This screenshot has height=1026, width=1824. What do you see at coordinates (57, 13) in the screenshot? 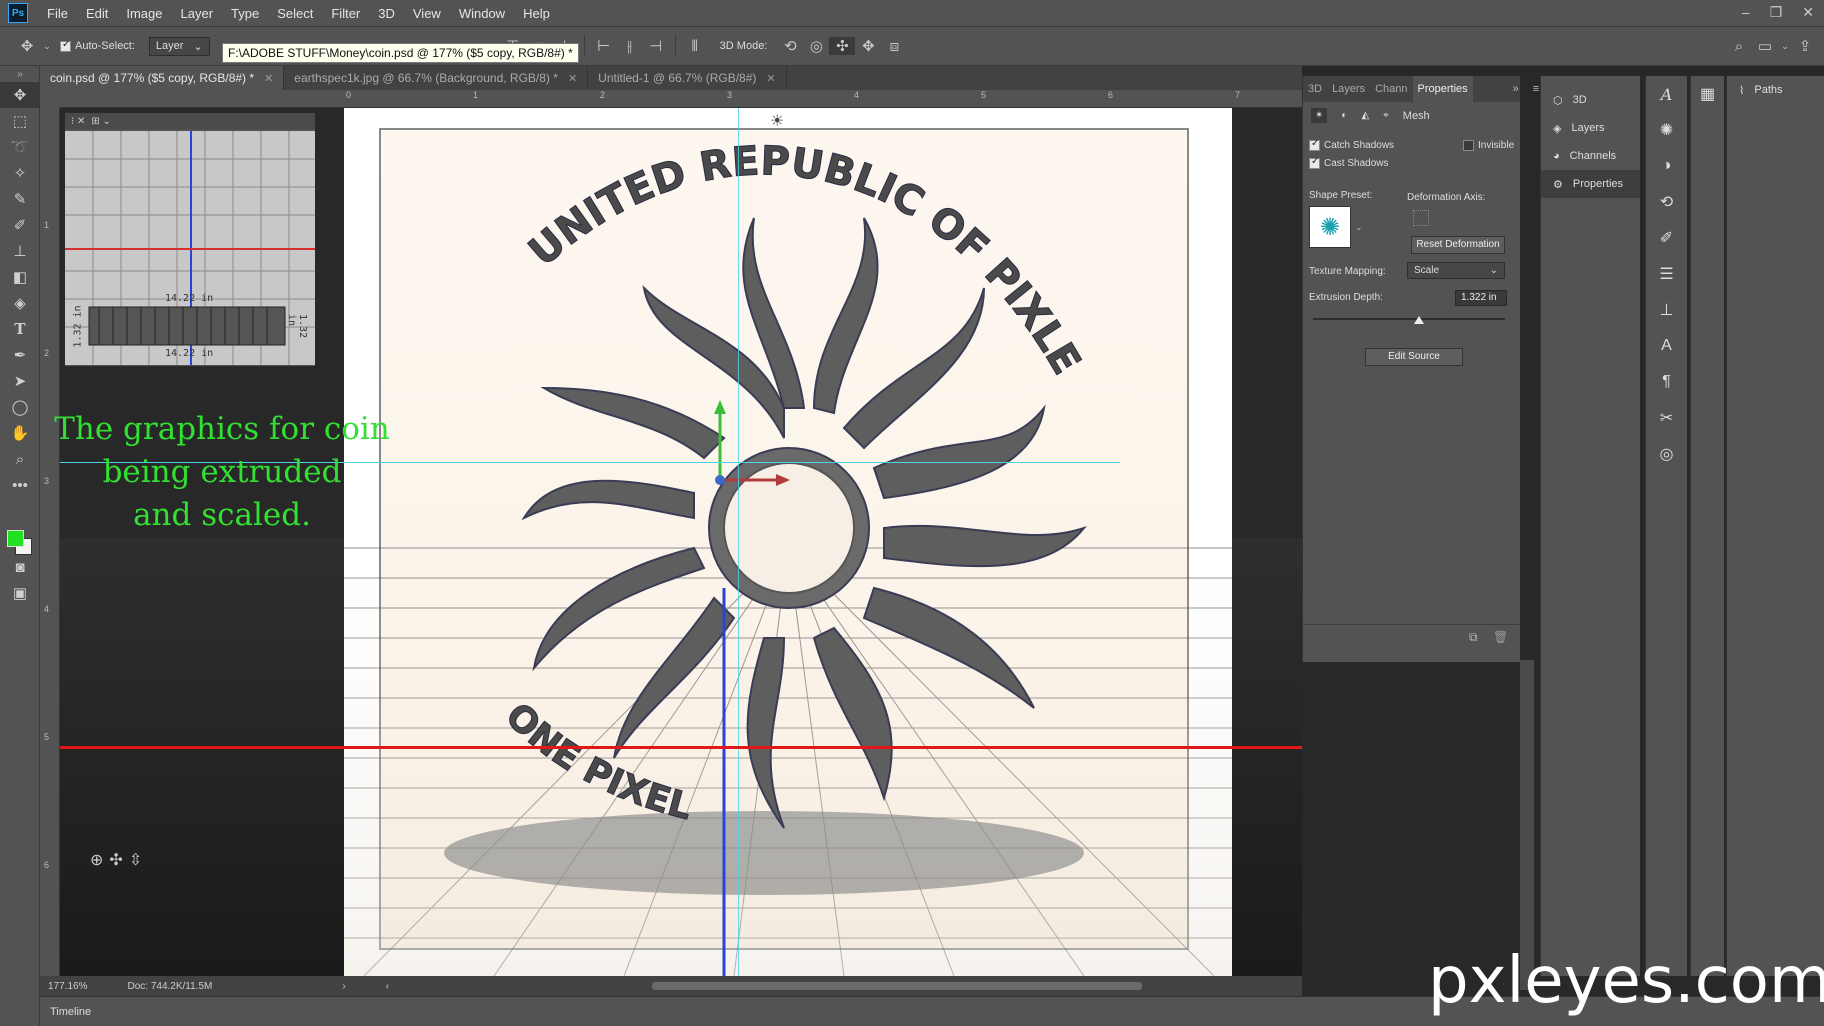
I see `menu-file: File` at bounding box center [57, 13].